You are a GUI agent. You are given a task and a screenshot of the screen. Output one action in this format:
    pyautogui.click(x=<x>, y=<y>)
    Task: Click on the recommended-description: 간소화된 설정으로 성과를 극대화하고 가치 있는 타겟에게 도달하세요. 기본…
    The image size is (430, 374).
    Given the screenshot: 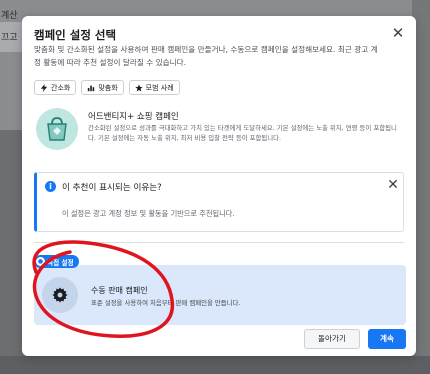 What is the action you would take?
    pyautogui.click(x=242, y=133)
    